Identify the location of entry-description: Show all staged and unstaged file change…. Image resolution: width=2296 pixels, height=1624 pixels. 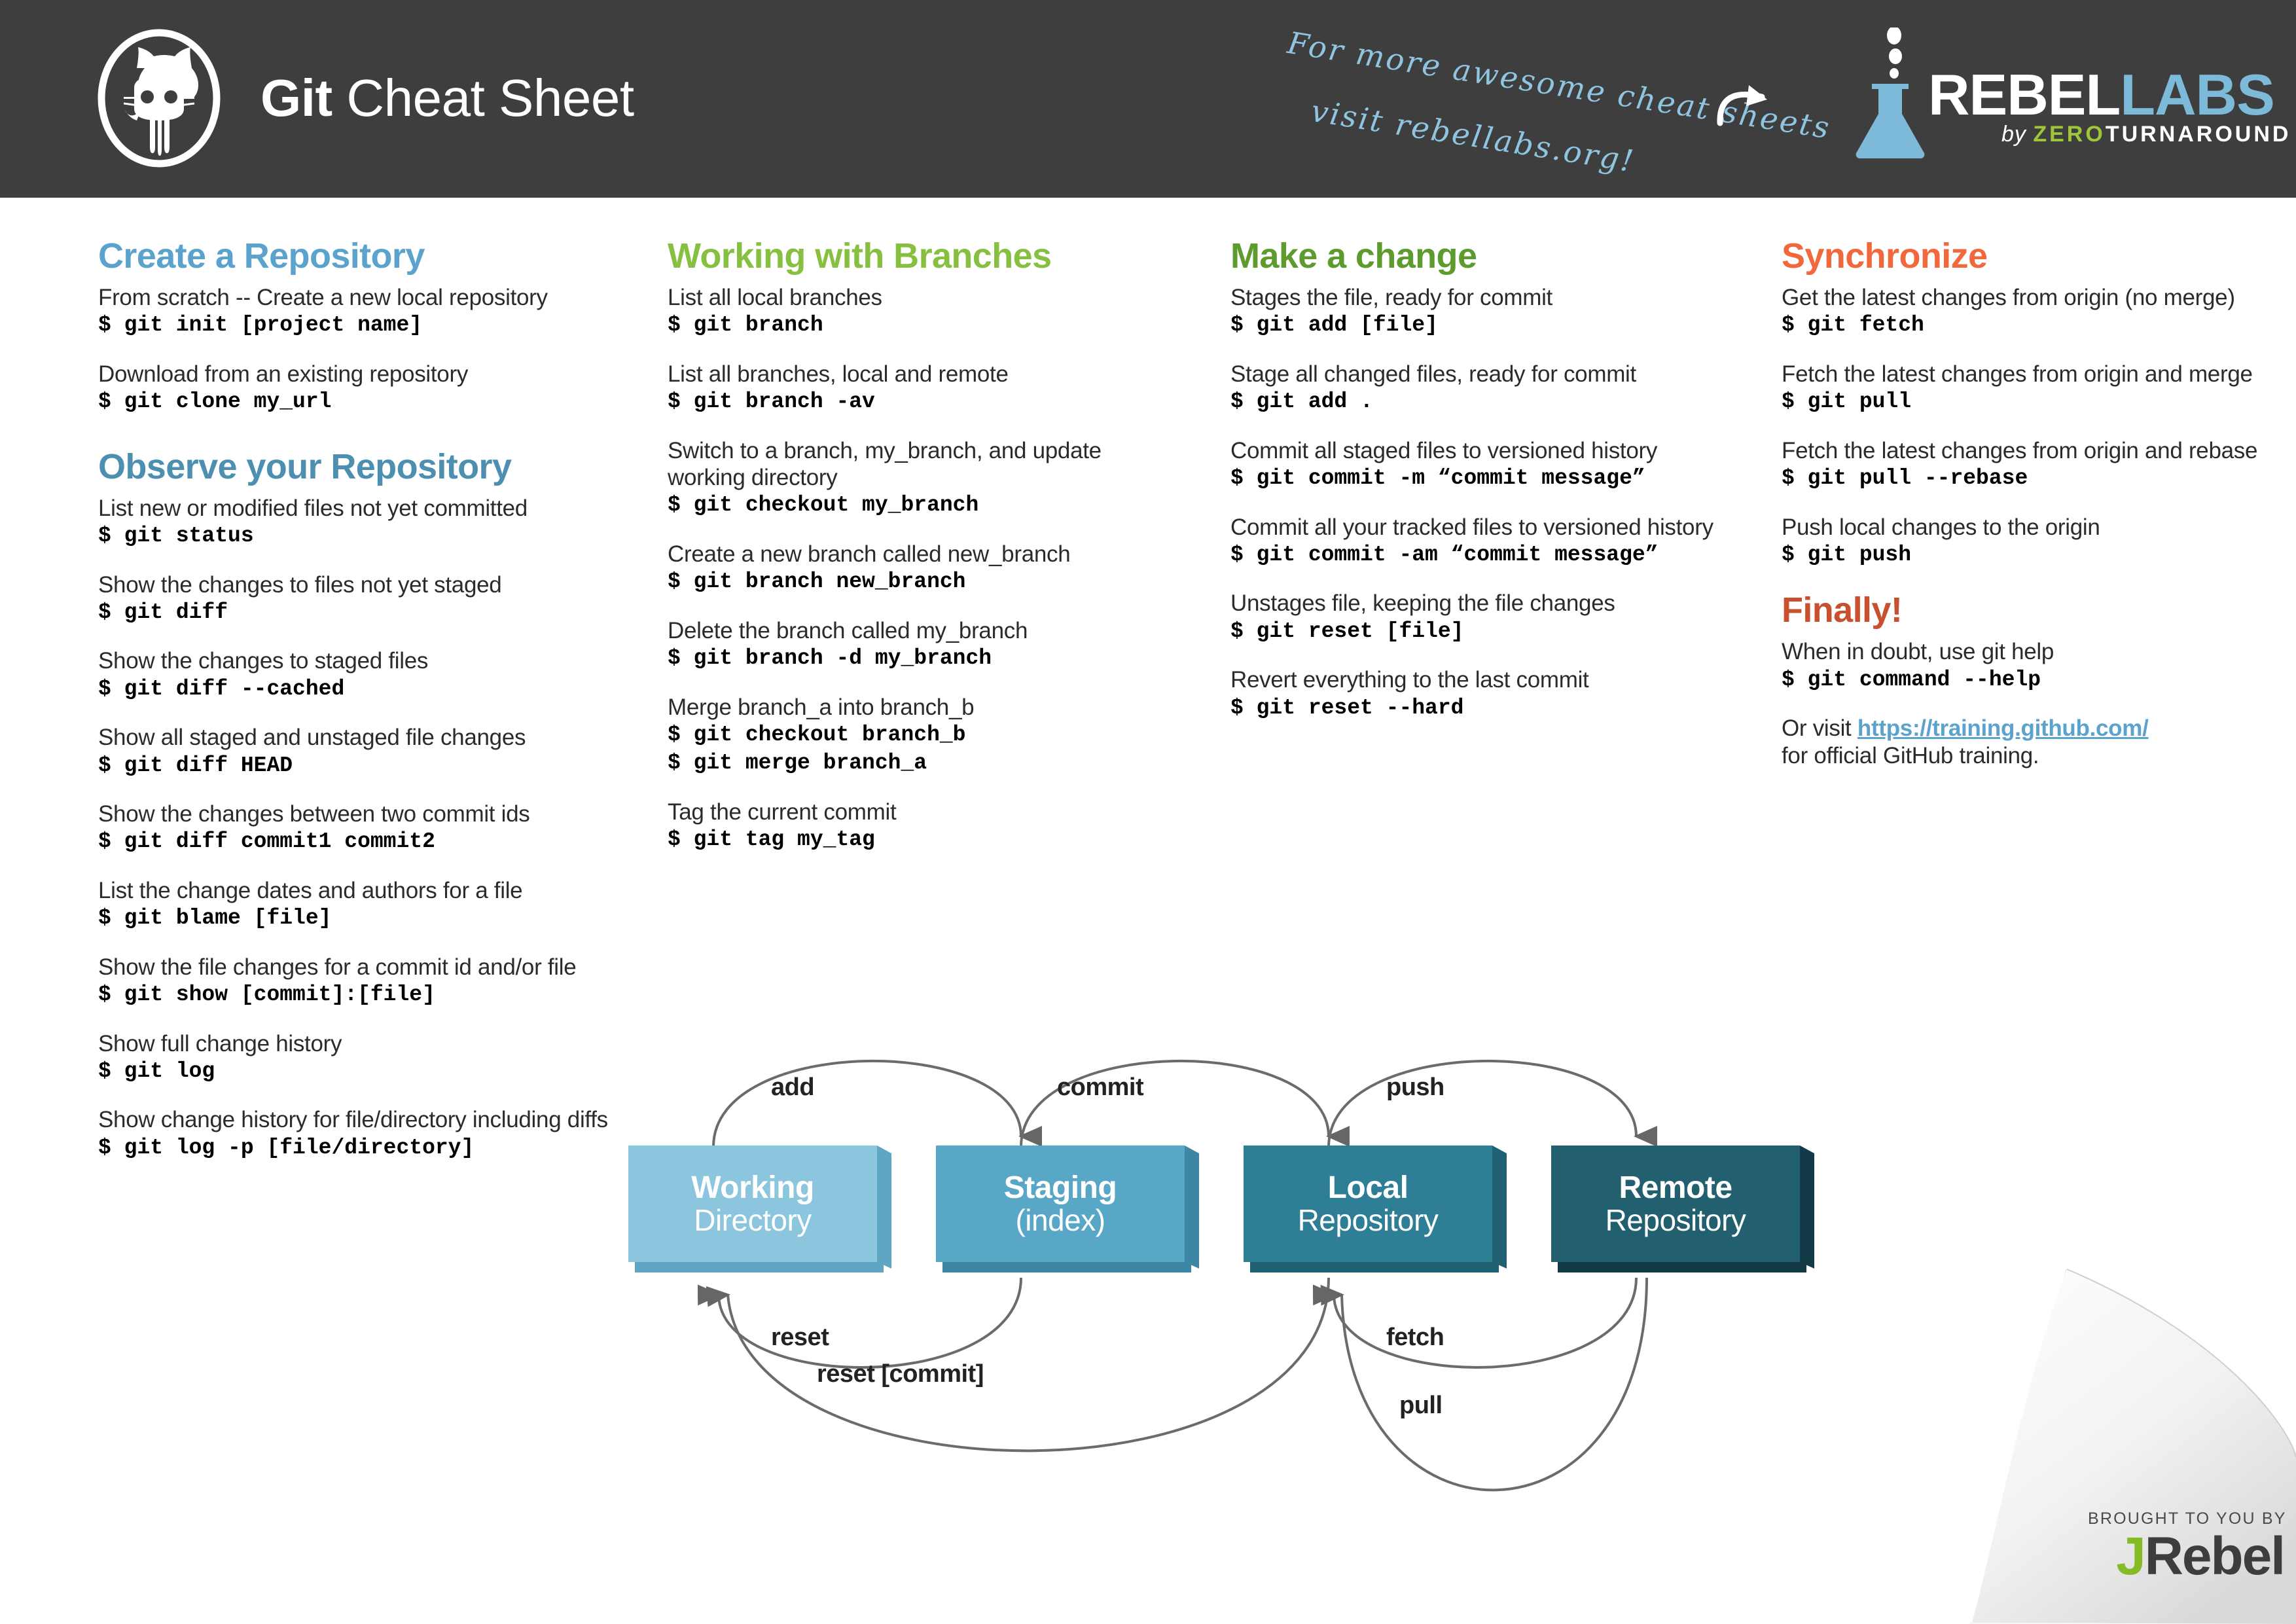
(312, 738).